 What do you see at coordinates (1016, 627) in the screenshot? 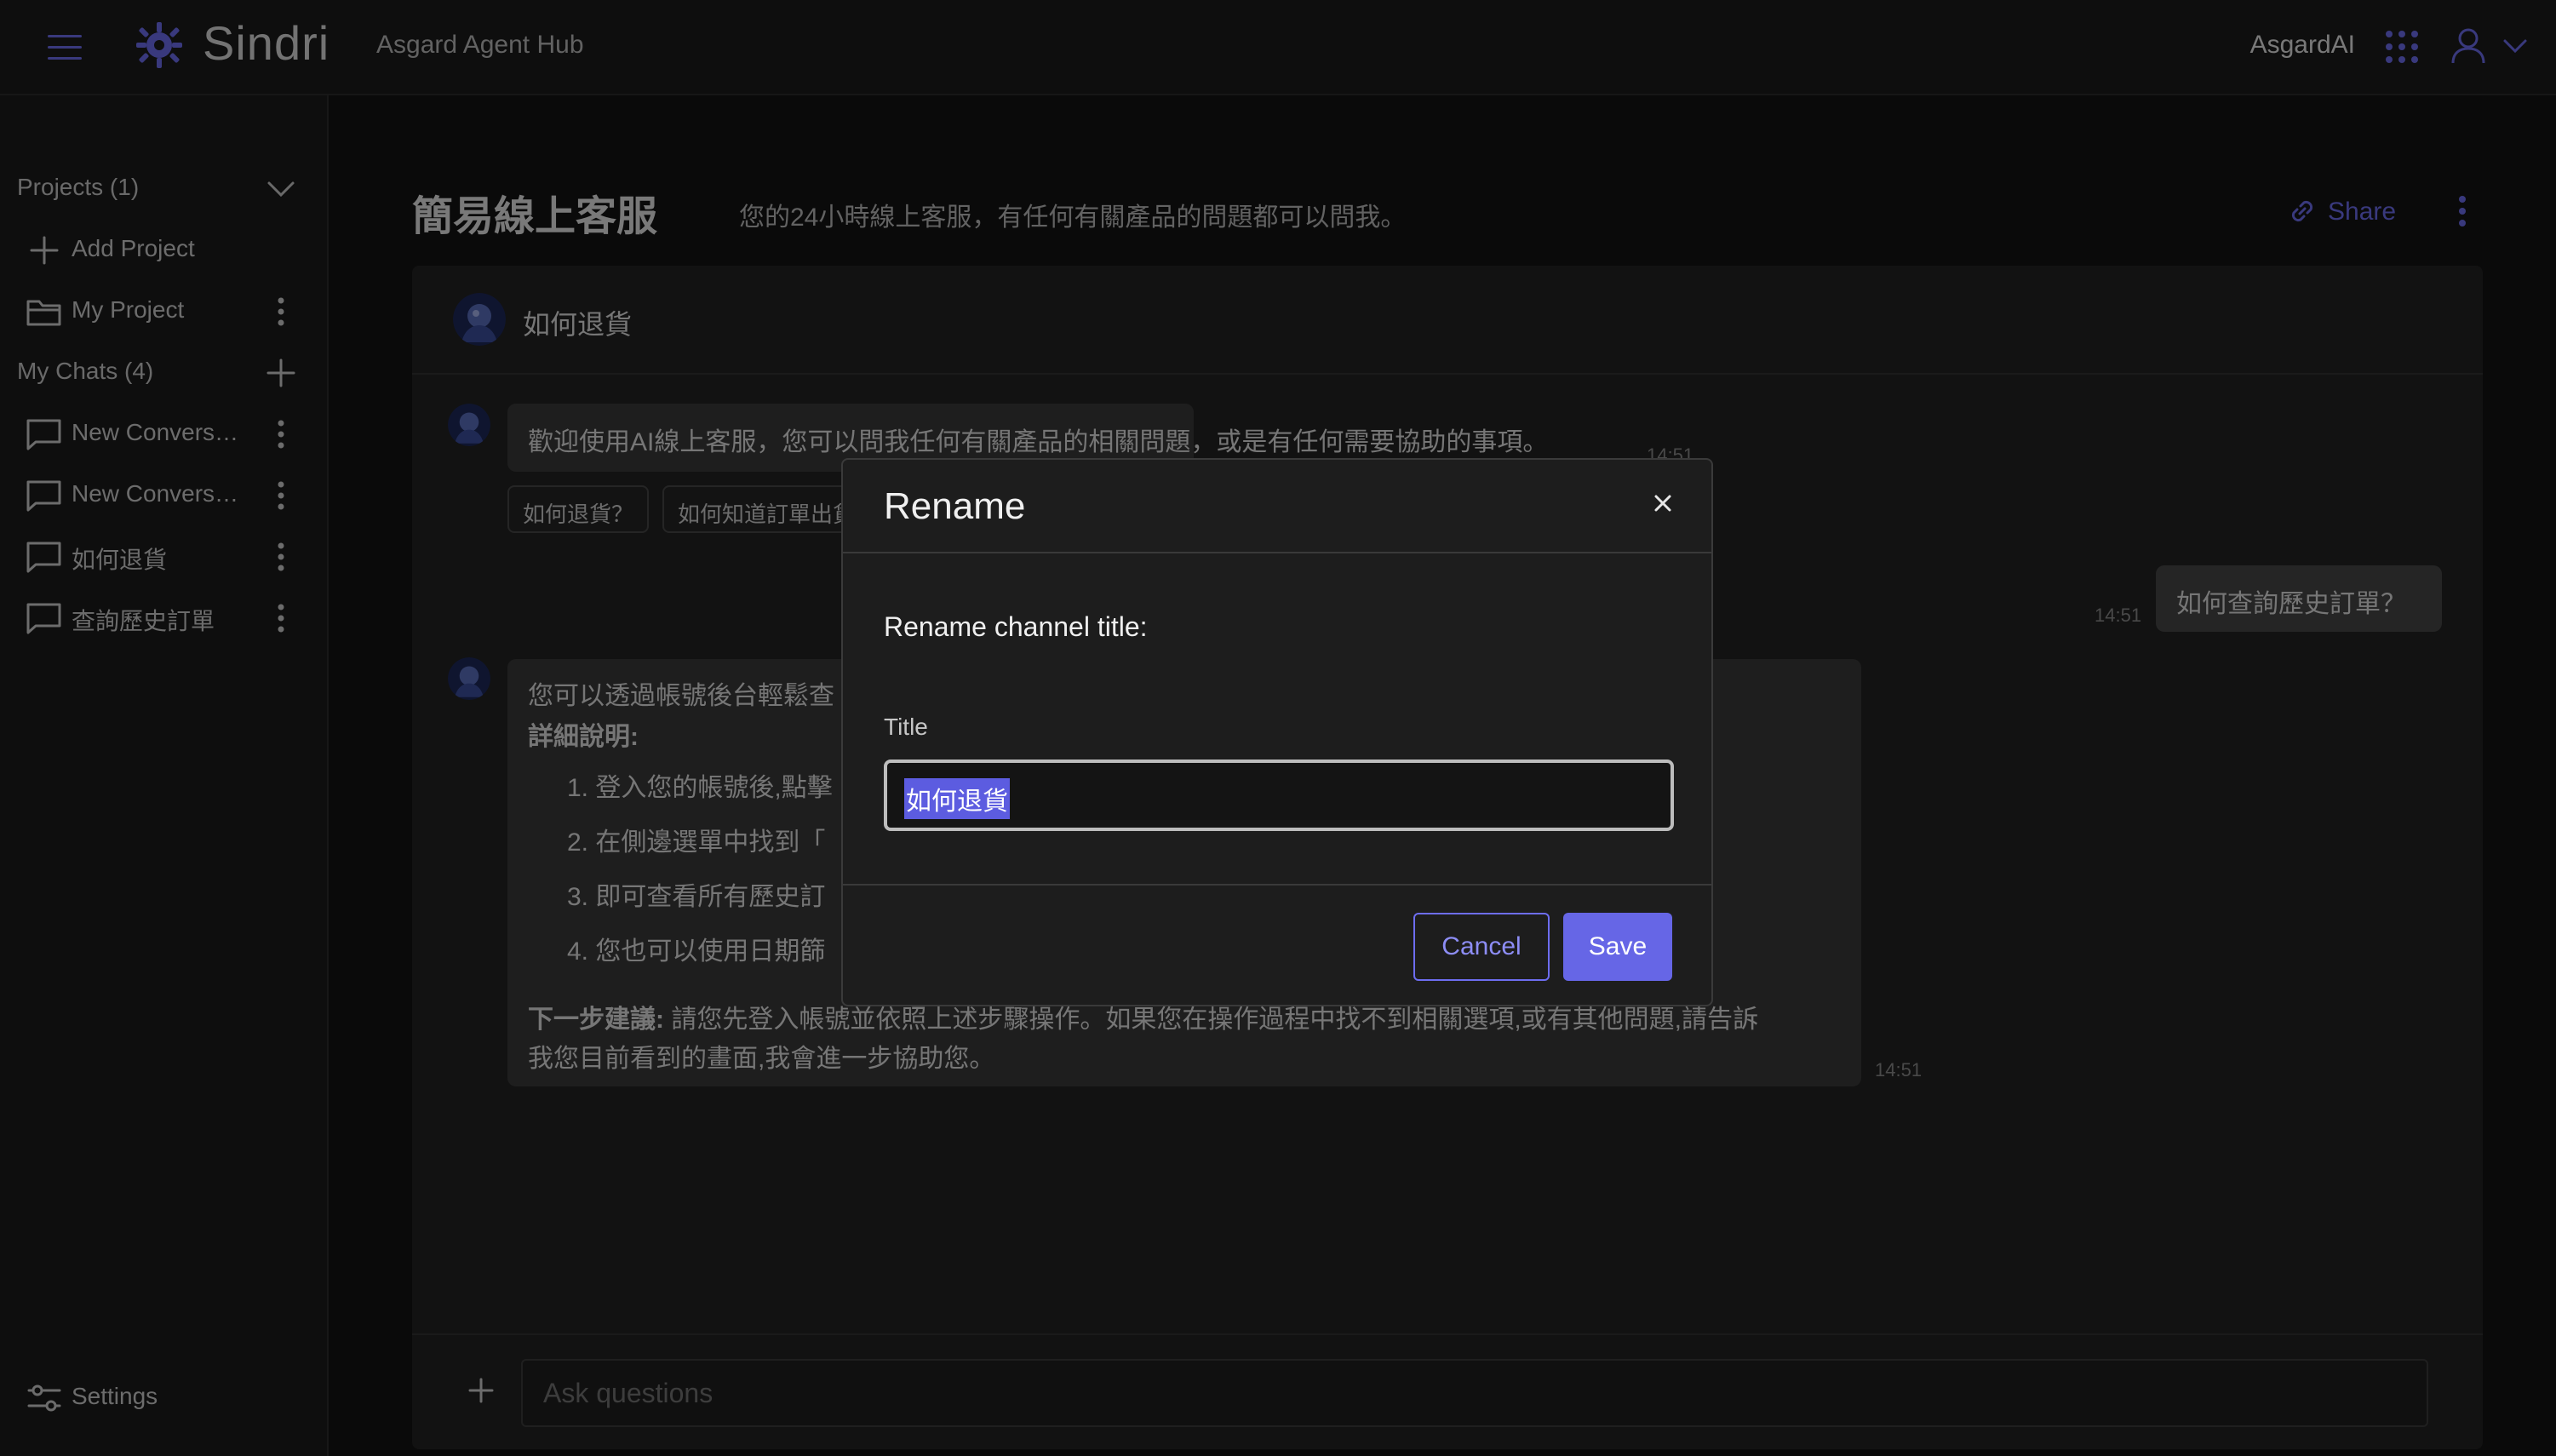
I see `dialog-prompt: Rename channel title:` at bounding box center [1016, 627].